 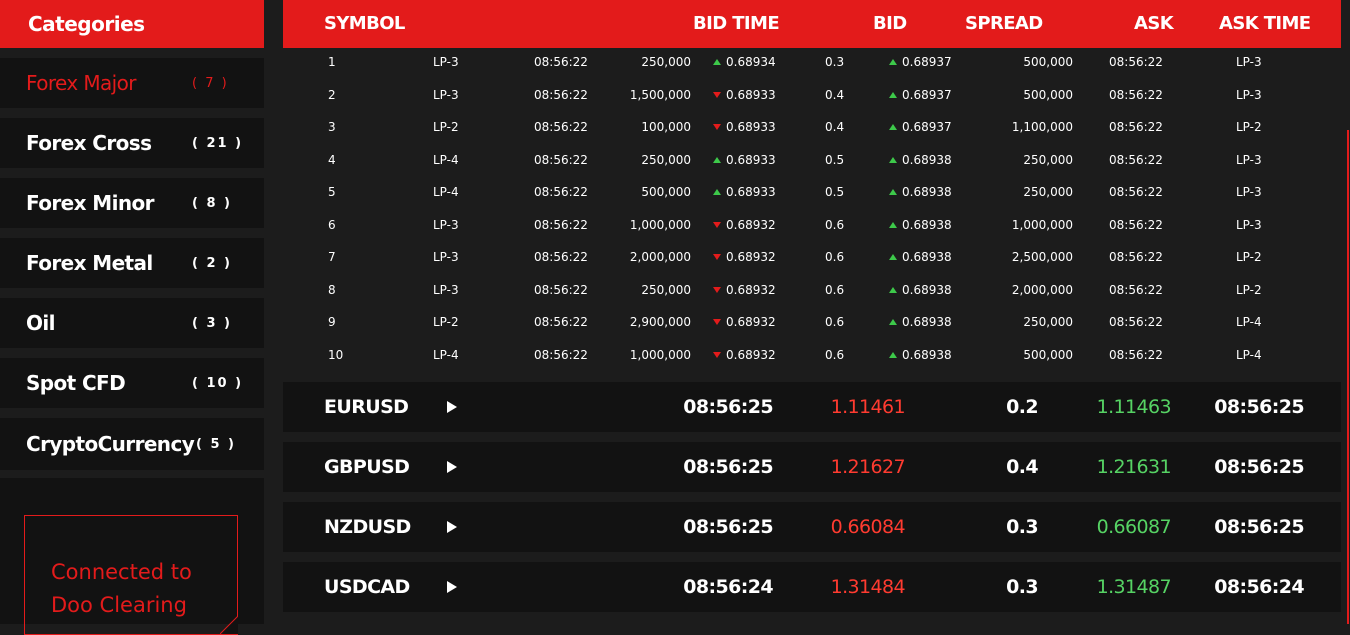 What do you see at coordinates (364, 23) in the screenshot?
I see `header-symbol: SYMBOL` at bounding box center [364, 23].